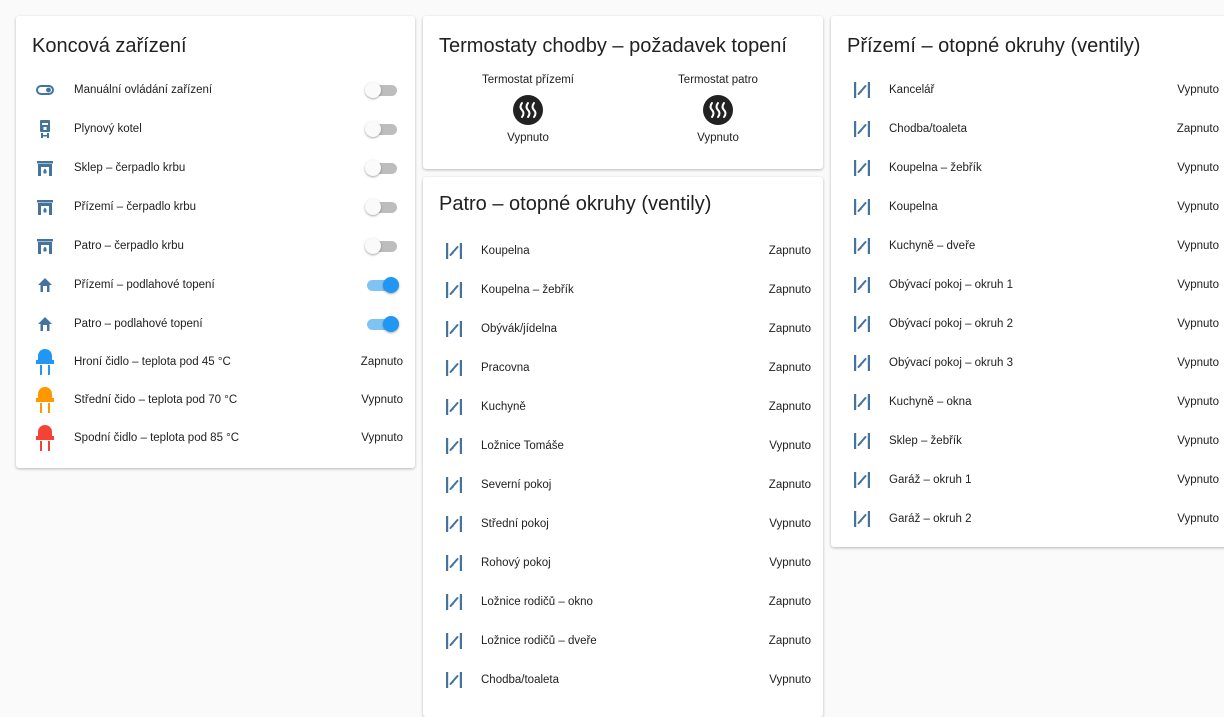 This screenshot has width=1224, height=717. What do you see at coordinates (623, 484) in the screenshot?
I see `valve-row: Severní pokoj Zapnuto` at bounding box center [623, 484].